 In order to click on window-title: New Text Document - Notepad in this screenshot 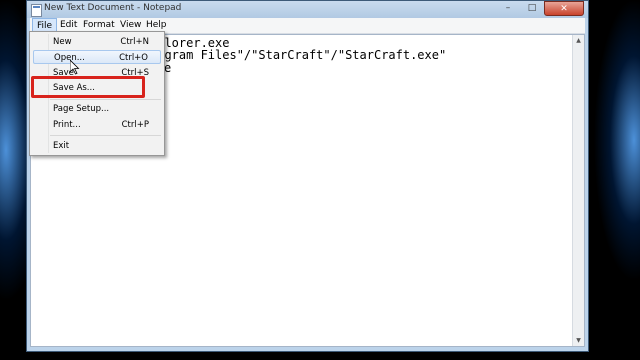, I will do `click(113, 8)`.